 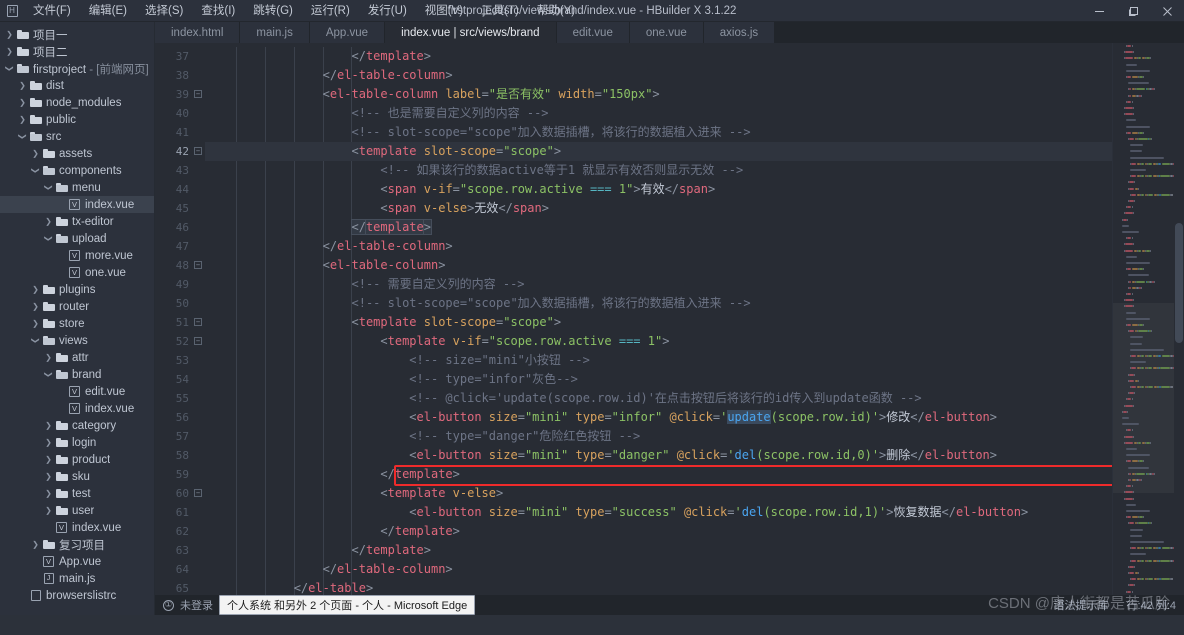 I want to click on editor-tab-1: main.js, so click(x=275, y=32).